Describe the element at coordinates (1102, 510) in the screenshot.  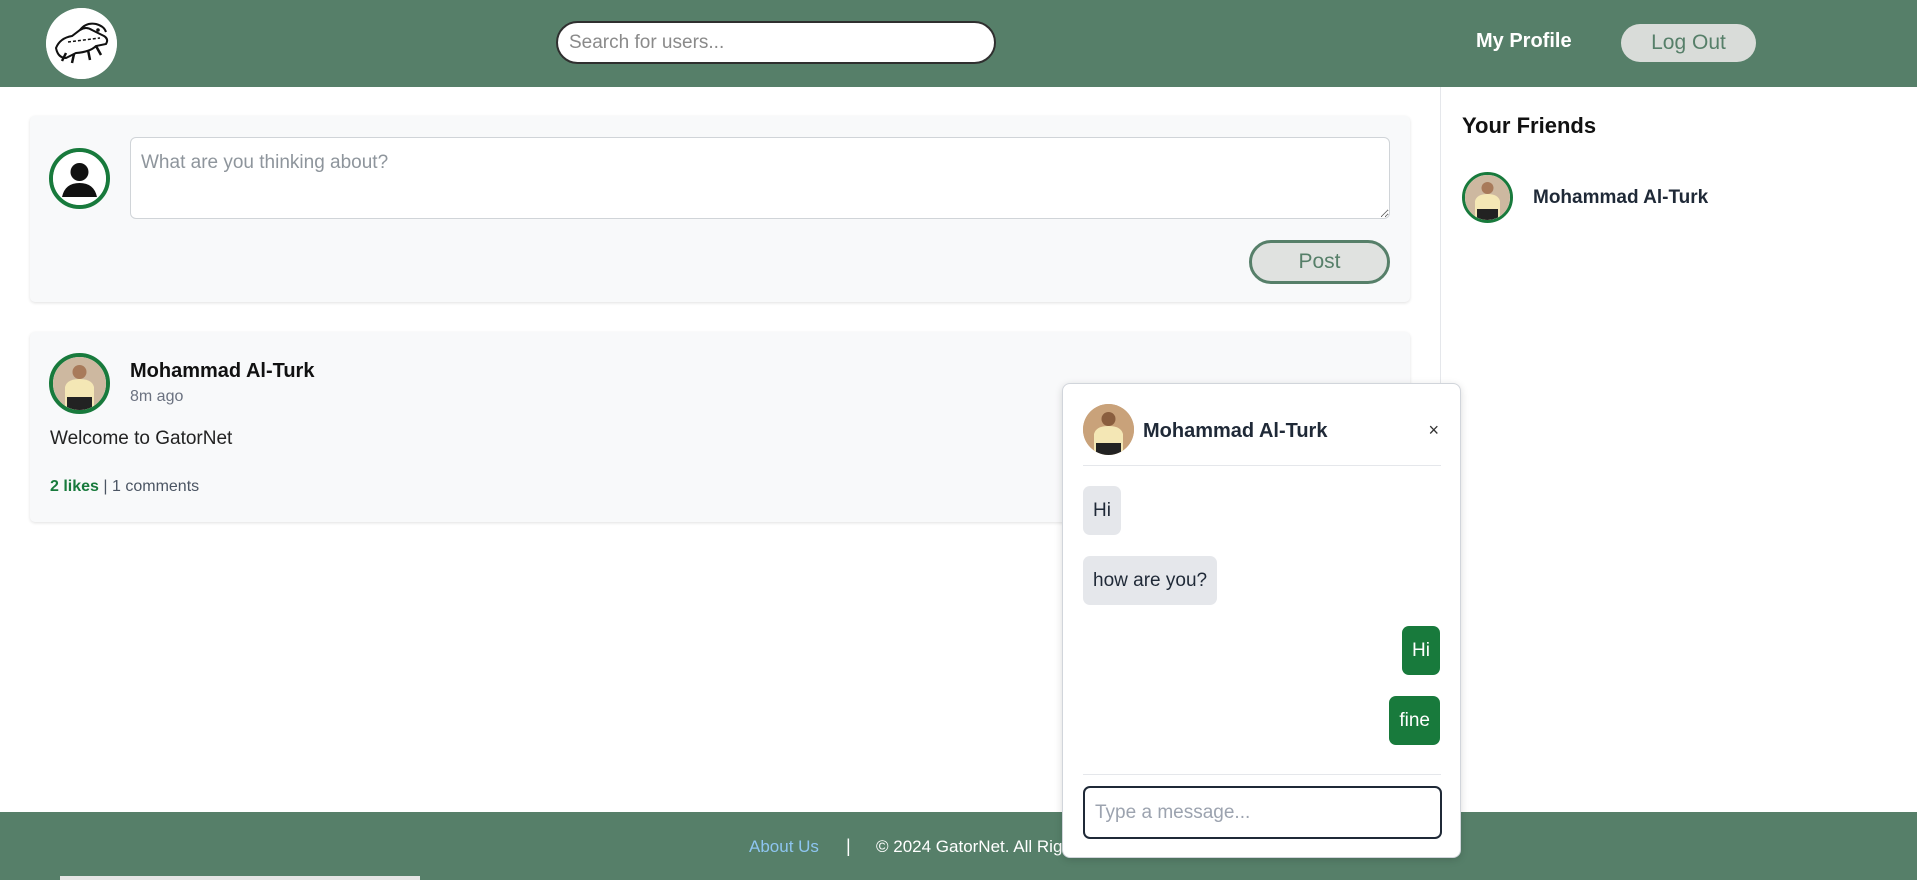
I see `chat-message-received: Hi` at that location.